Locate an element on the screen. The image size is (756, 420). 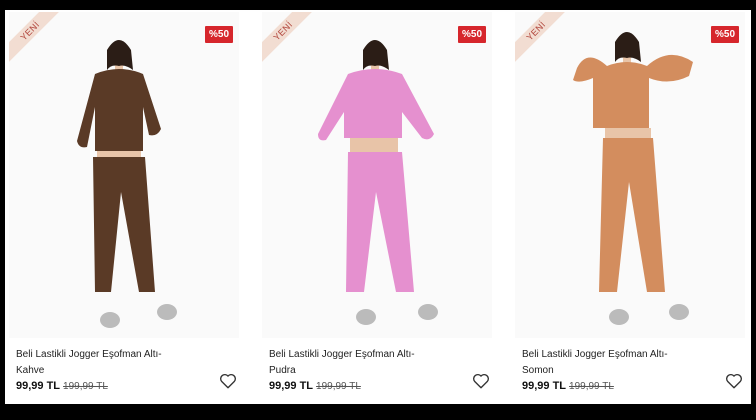
product-color-name: Somon is located at coordinates (622, 371).